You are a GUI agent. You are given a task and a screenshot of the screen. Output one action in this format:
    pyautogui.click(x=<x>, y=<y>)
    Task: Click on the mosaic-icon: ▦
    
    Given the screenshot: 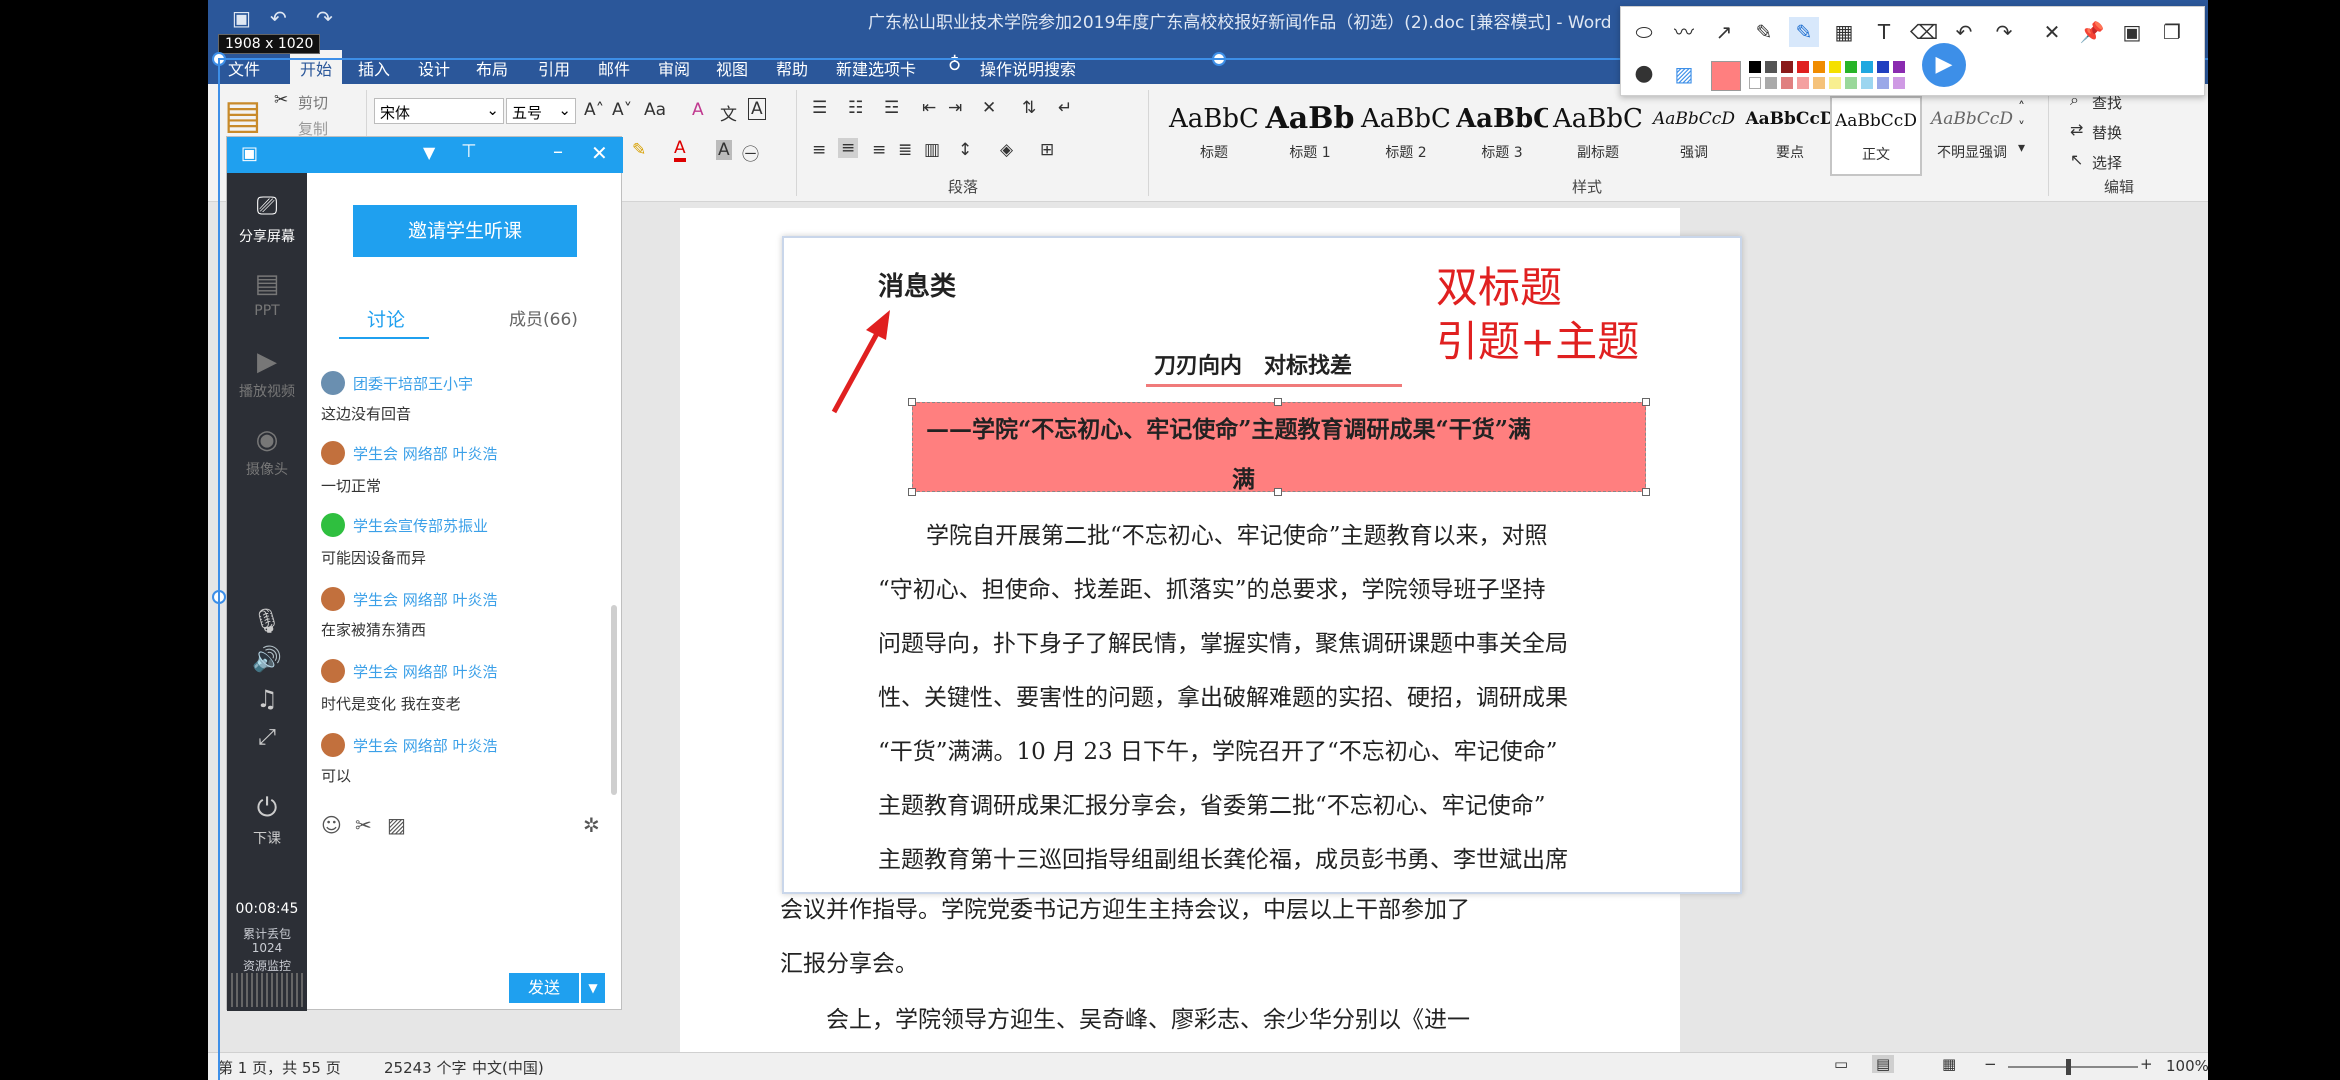 What is the action you would take?
    pyautogui.click(x=1844, y=32)
    